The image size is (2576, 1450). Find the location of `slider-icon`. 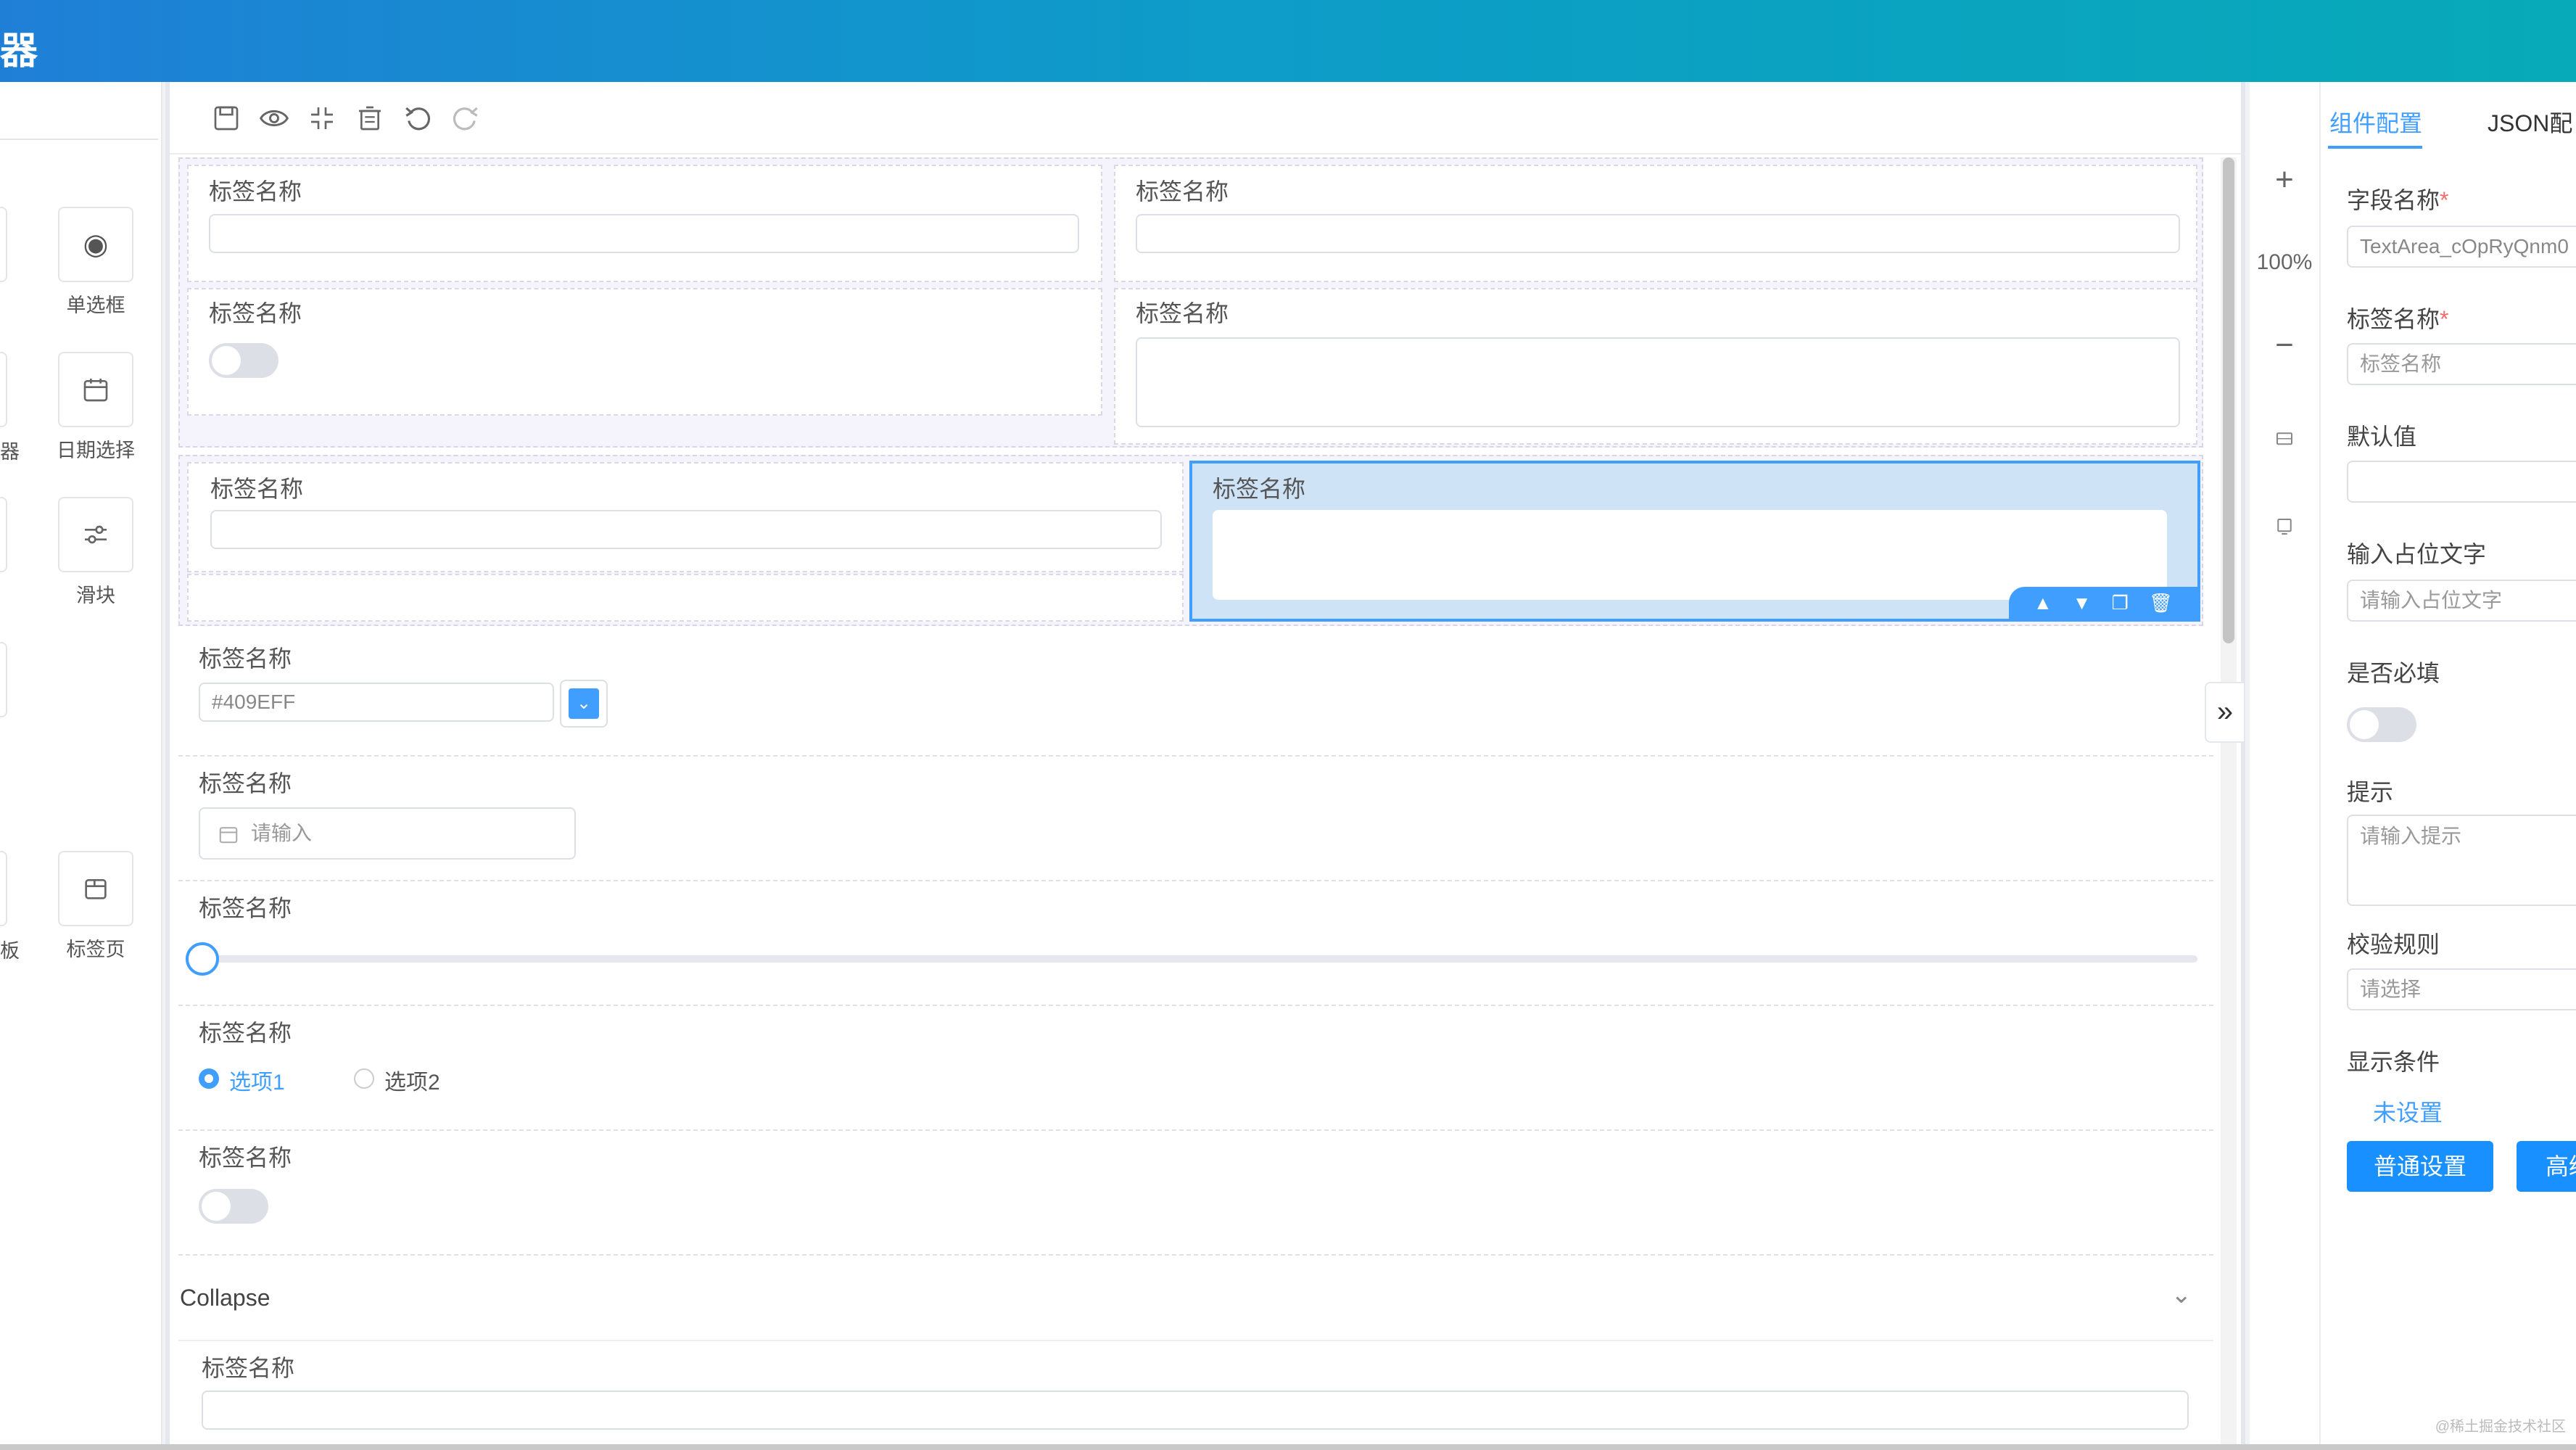

slider-icon is located at coordinates (95, 534).